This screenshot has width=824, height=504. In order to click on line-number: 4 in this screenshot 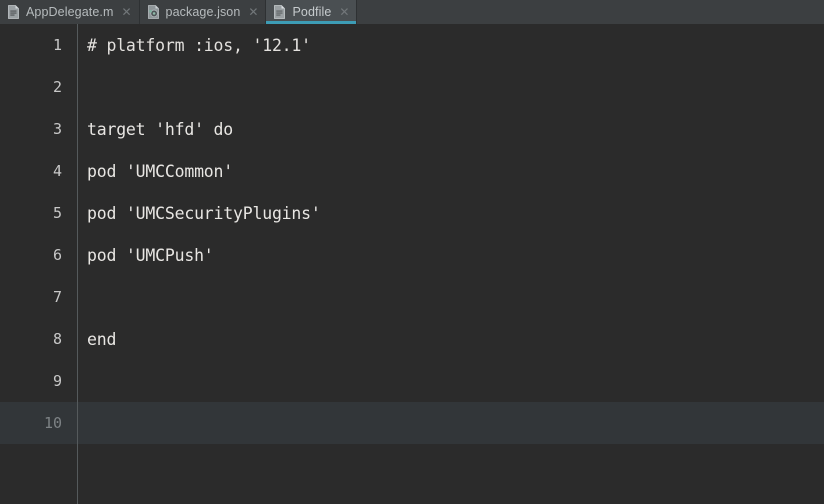, I will do `click(57, 171)`.